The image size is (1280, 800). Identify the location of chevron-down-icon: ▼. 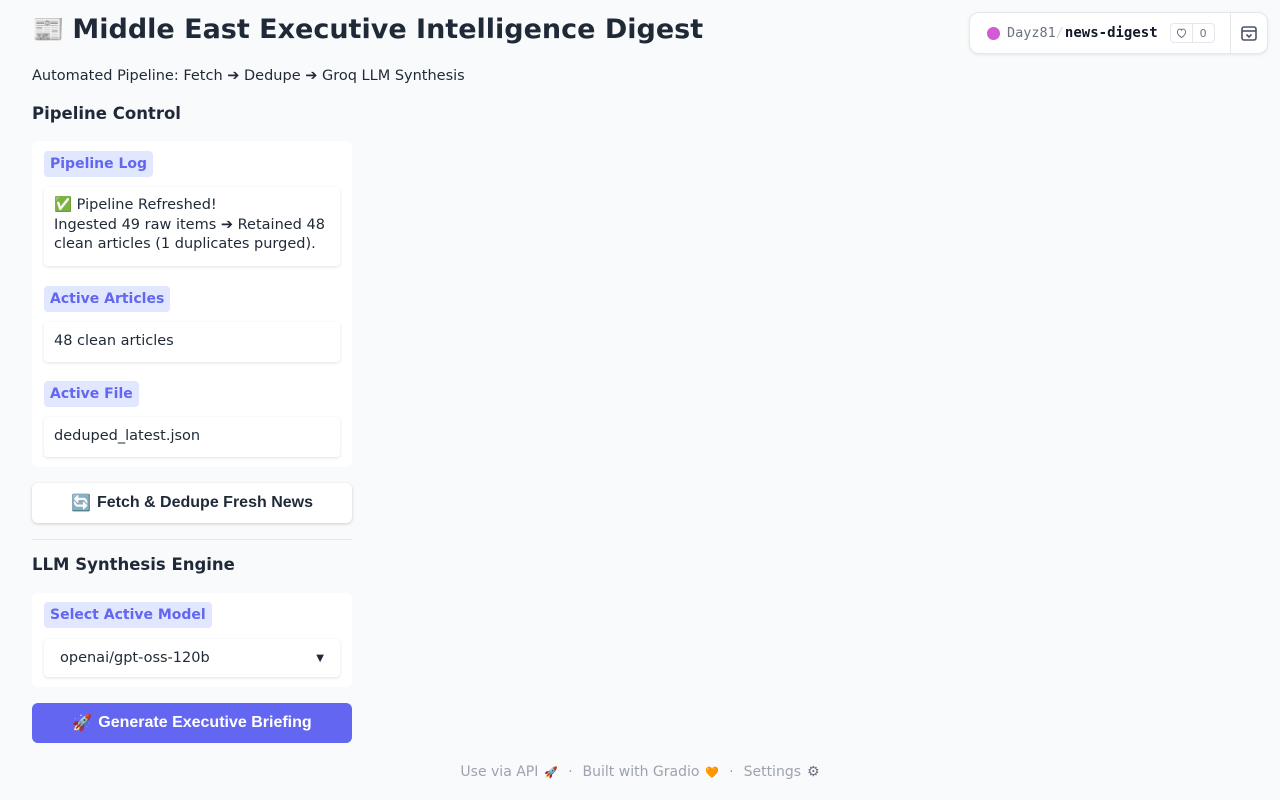
(320, 658).